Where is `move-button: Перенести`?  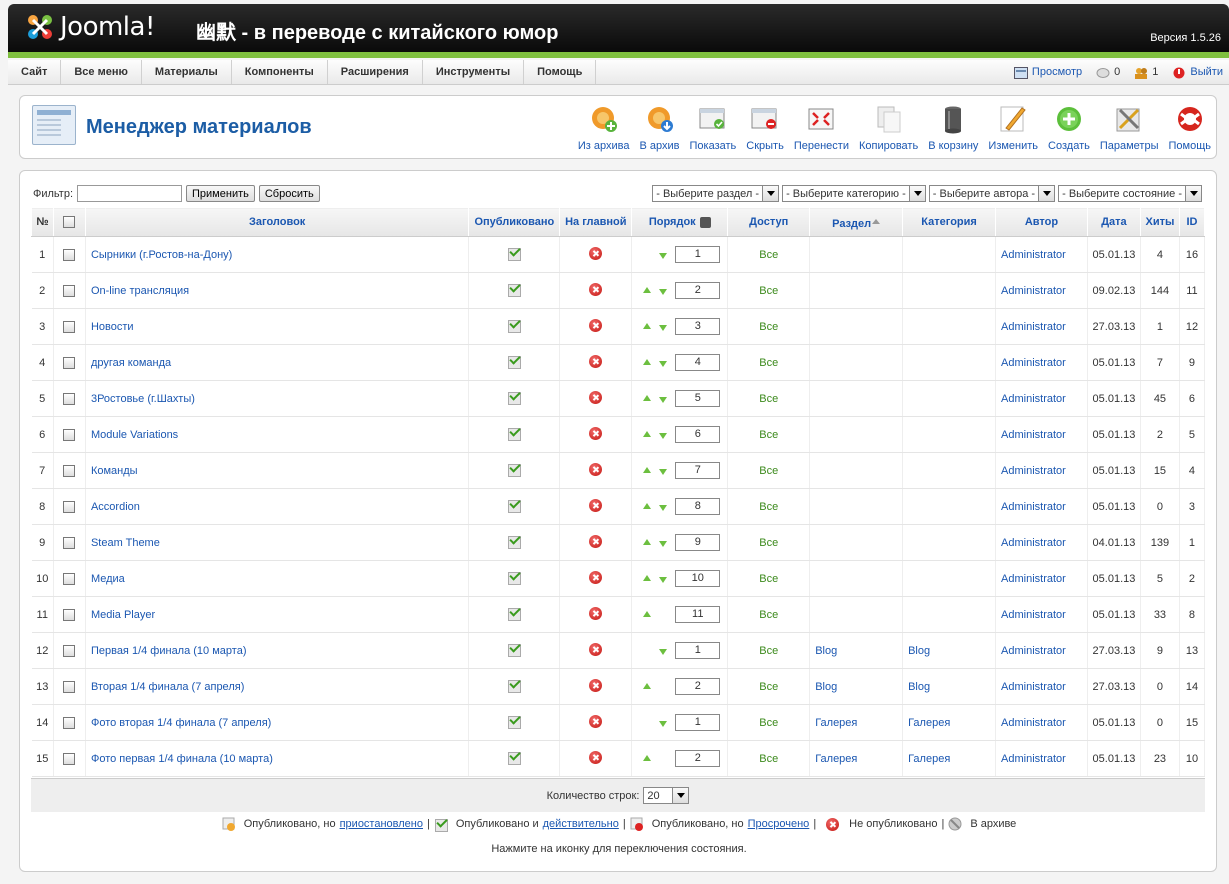 move-button: Перенести is located at coordinates (821, 128).